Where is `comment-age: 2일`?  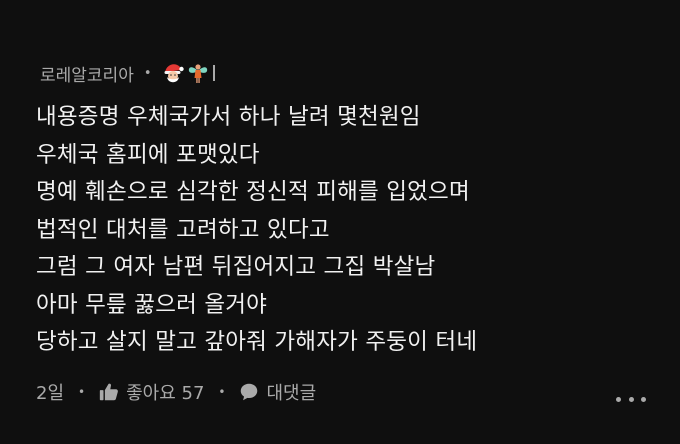
comment-age: 2일 is located at coordinates (50, 393).